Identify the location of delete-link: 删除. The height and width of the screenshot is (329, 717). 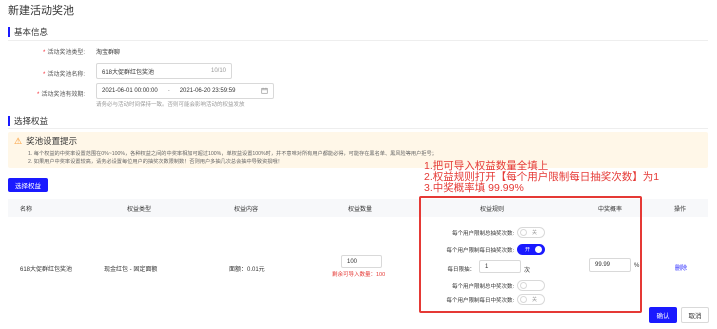
(681, 267).